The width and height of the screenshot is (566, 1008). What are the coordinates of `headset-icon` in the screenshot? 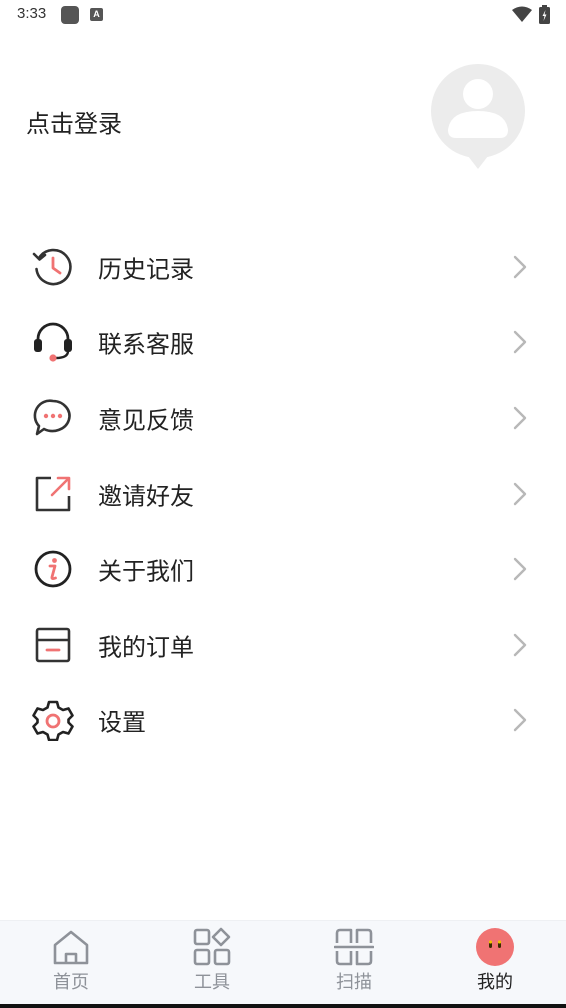 It's located at (53, 342).